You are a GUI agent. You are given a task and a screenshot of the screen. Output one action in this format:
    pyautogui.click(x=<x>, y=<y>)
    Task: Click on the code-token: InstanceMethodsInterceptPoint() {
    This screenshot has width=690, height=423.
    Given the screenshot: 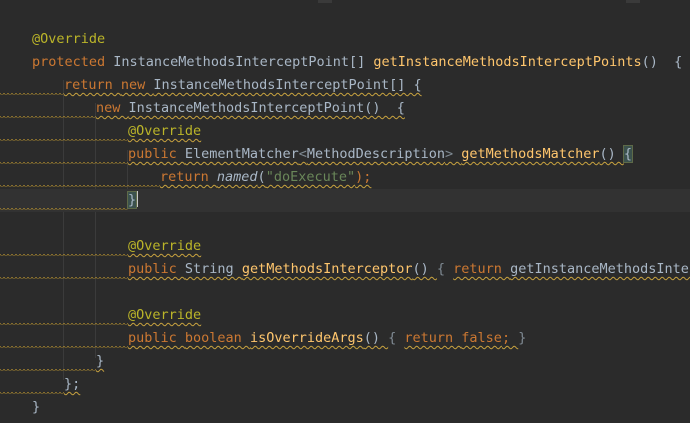 What is the action you would take?
    pyautogui.click(x=266, y=108)
    